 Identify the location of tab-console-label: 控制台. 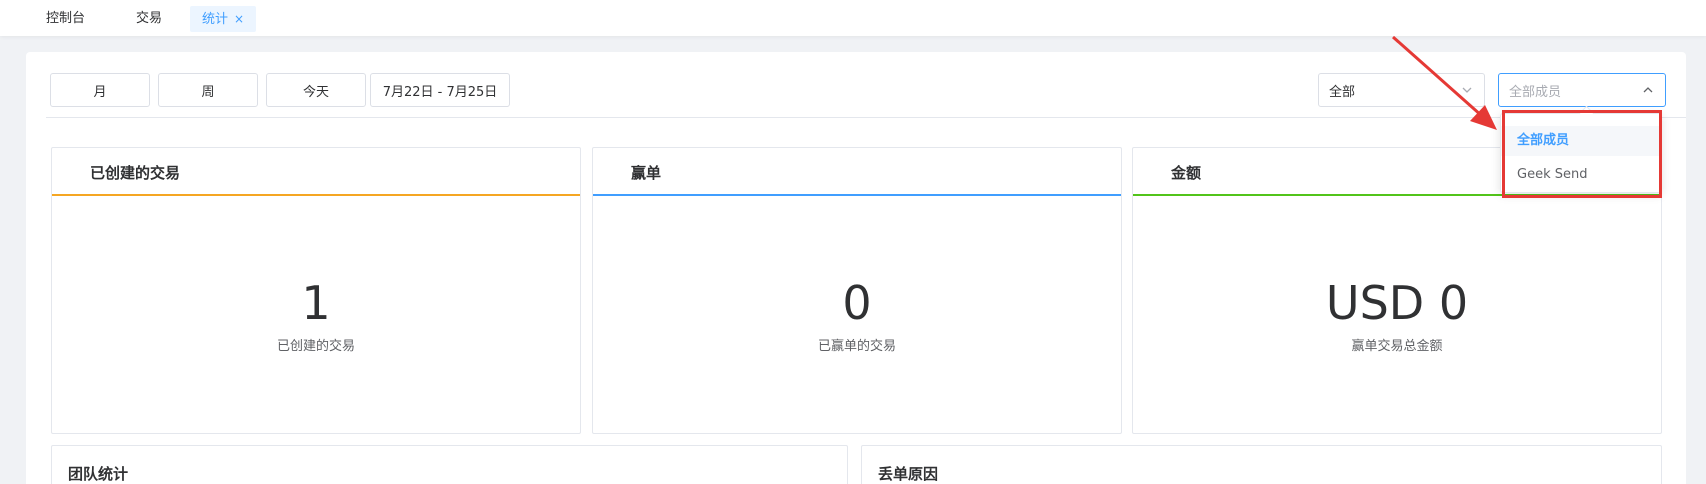
(66, 18).